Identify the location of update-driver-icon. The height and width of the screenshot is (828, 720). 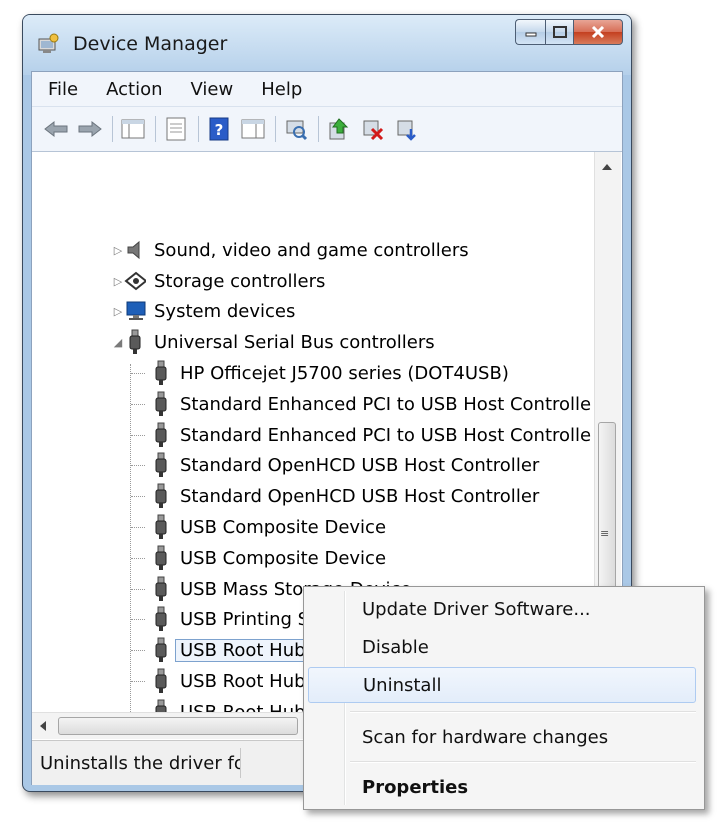
(339, 129).